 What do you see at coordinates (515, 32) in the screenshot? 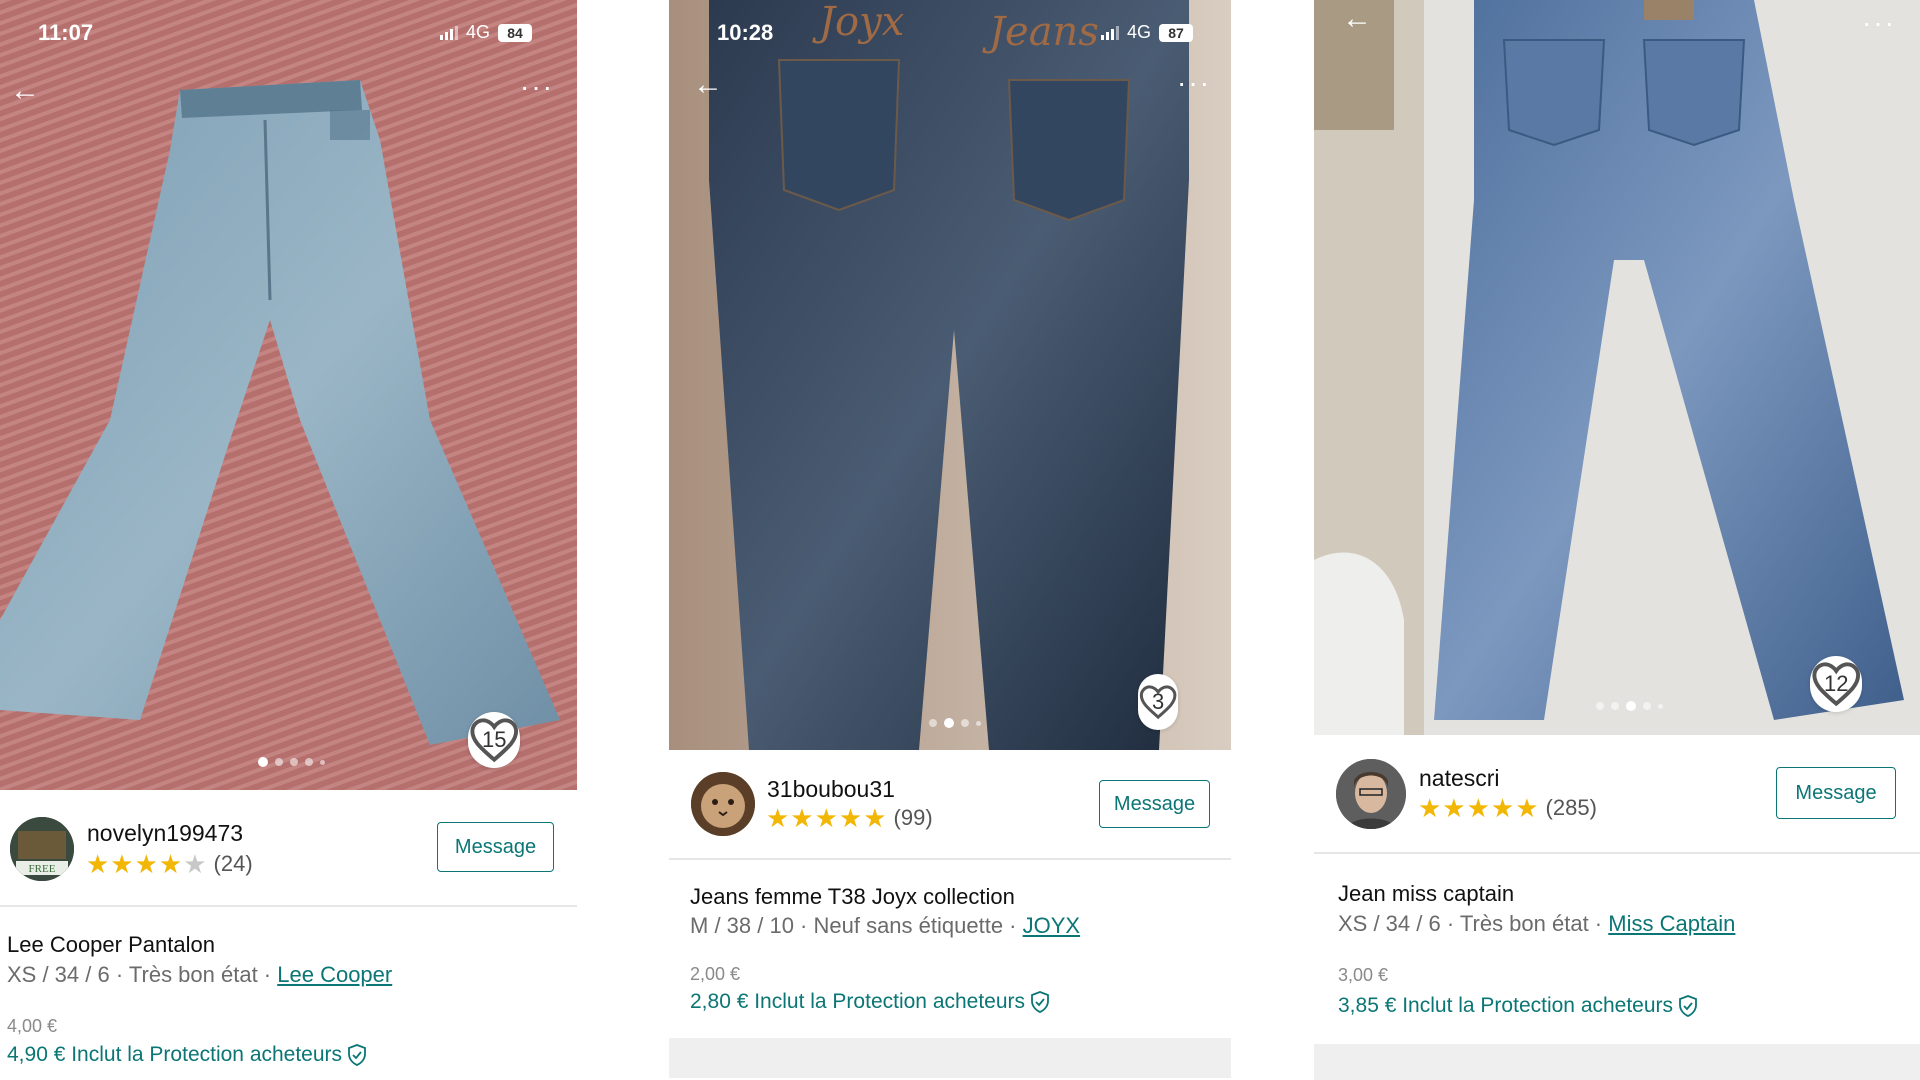
I see `battery-icon: 84` at bounding box center [515, 32].